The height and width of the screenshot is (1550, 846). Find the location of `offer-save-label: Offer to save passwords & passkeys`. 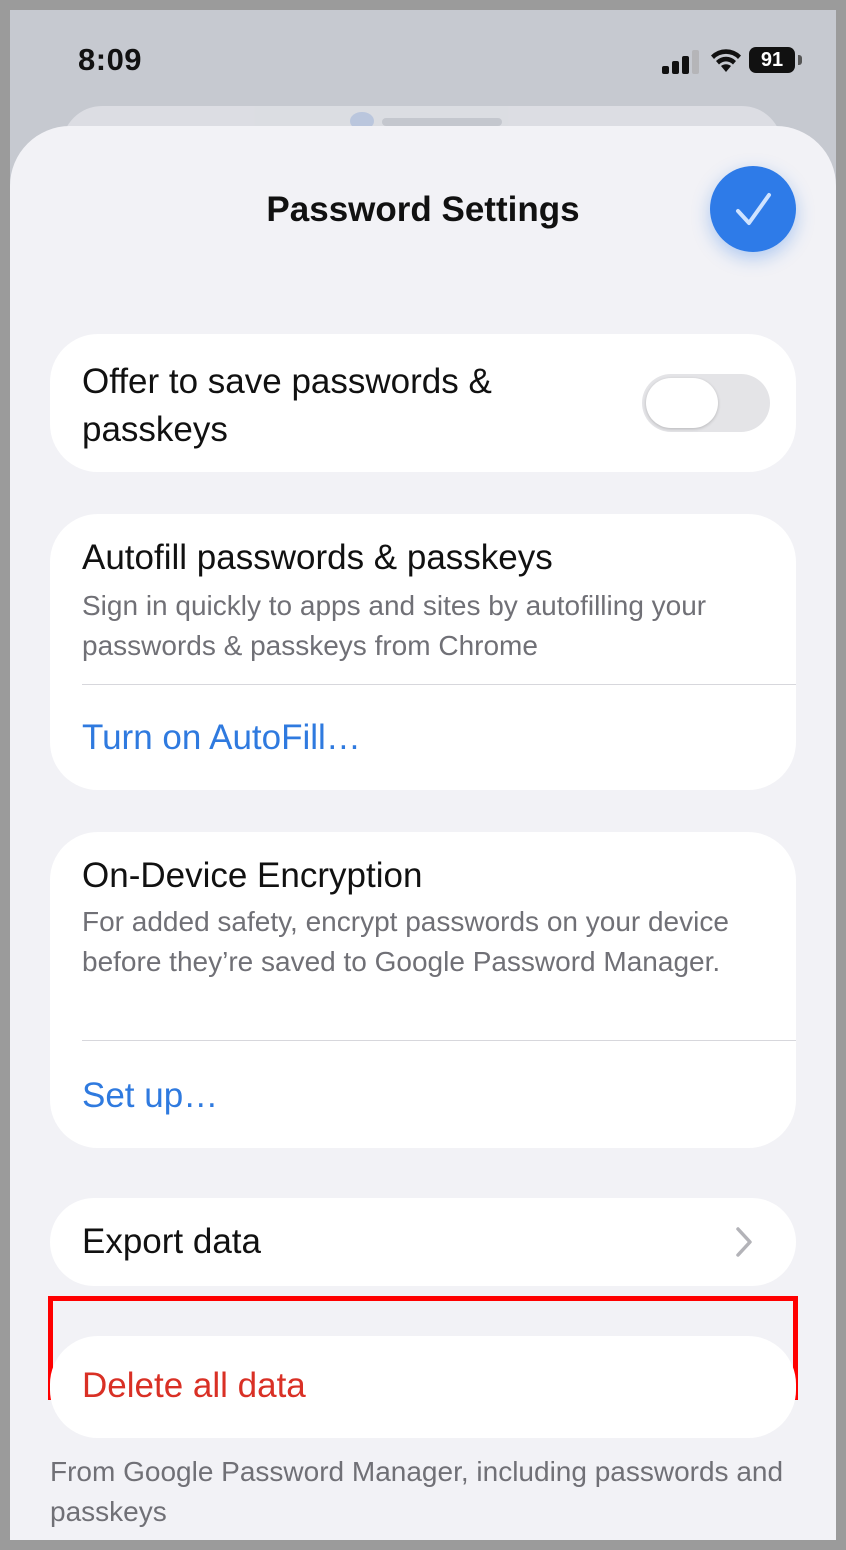

offer-save-label: Offer to save passwords & passkeys is located at coordinates (287, 405).